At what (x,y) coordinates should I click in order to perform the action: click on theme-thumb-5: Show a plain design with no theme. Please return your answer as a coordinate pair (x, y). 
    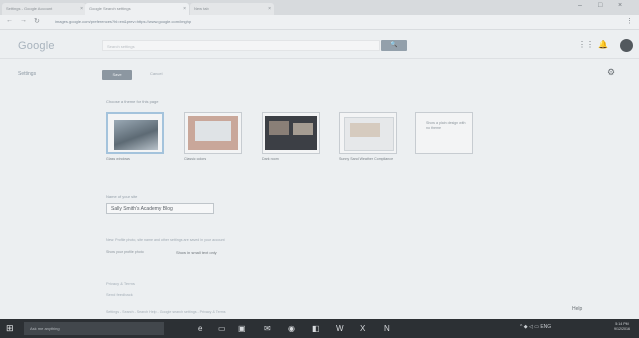
    Looking at the image, I should click on (444, 133).